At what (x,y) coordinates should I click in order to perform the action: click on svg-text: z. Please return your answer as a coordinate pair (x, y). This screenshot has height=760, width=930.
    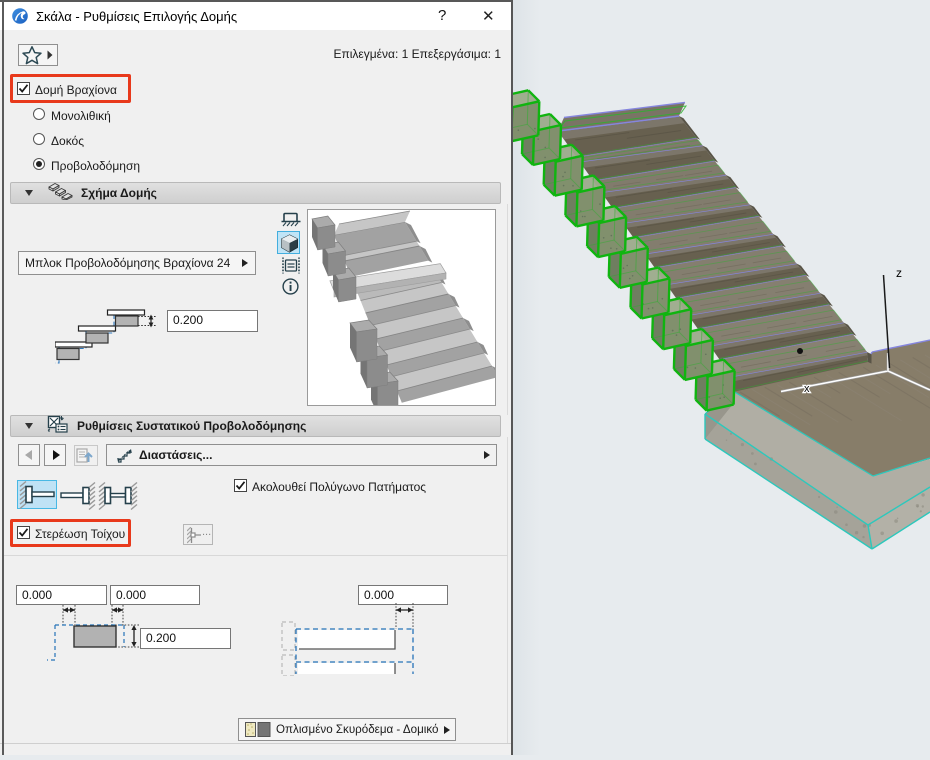
    Looking at the image, I should click on (899, 273).